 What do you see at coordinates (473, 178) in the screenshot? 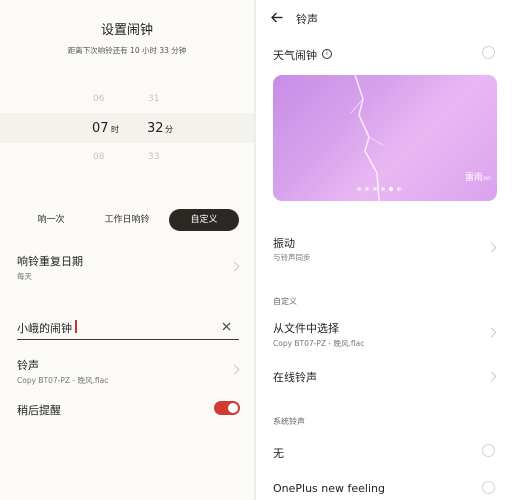
I see `weather-card-label: 雷雨` at bounding box center [473, 178].